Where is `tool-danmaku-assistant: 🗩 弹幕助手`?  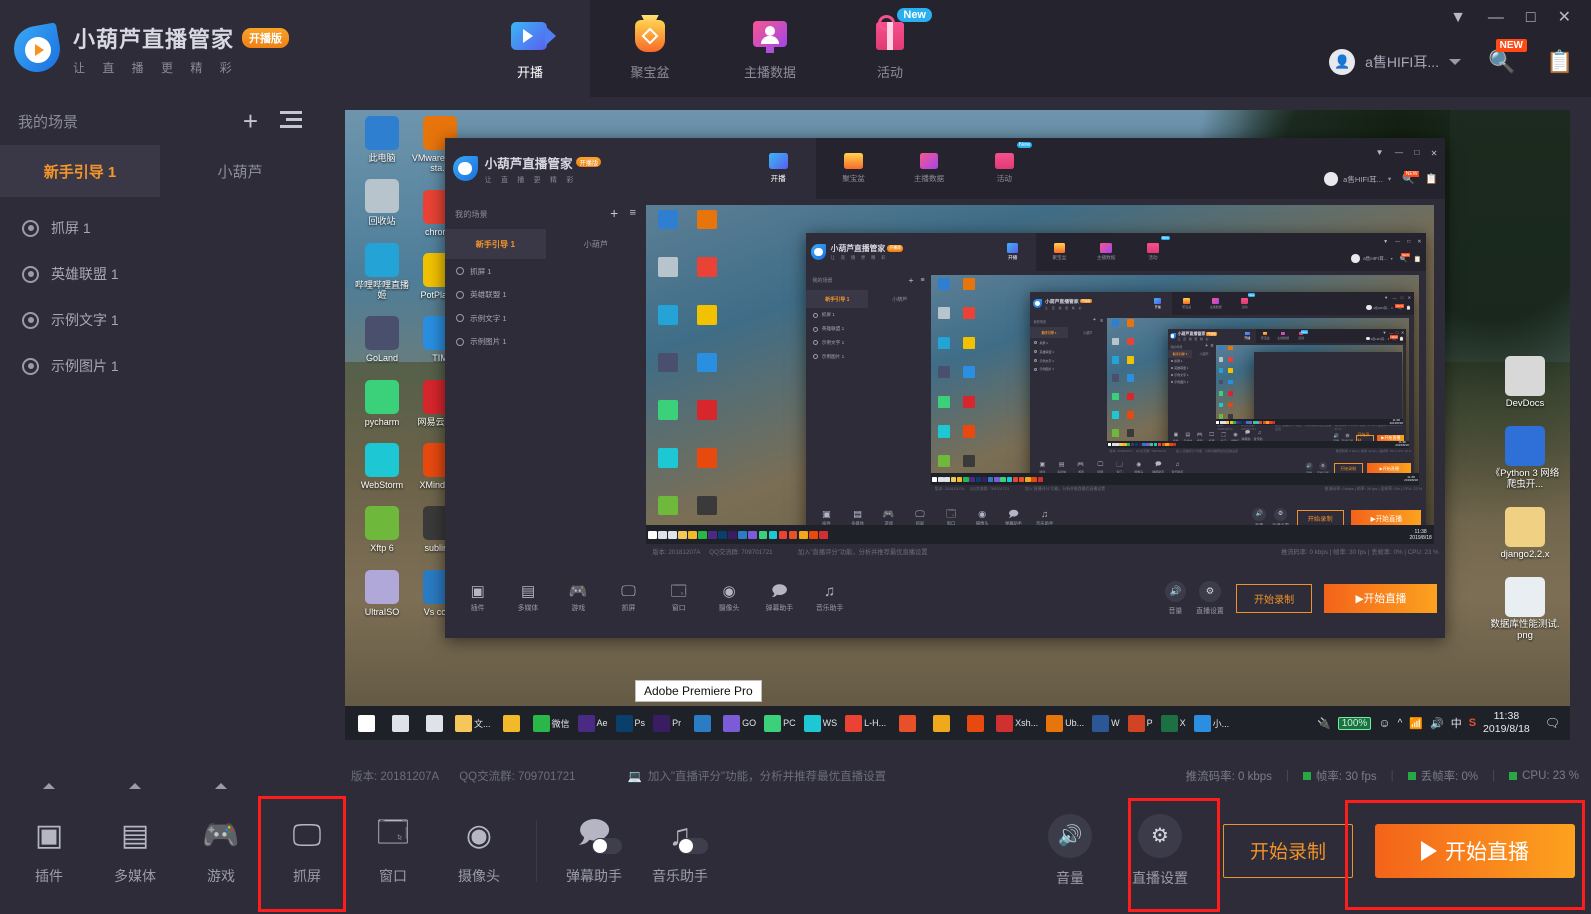 tool-danmaku-assistant: 🗩 弹幕助手 is located at coordinates (594, 851).